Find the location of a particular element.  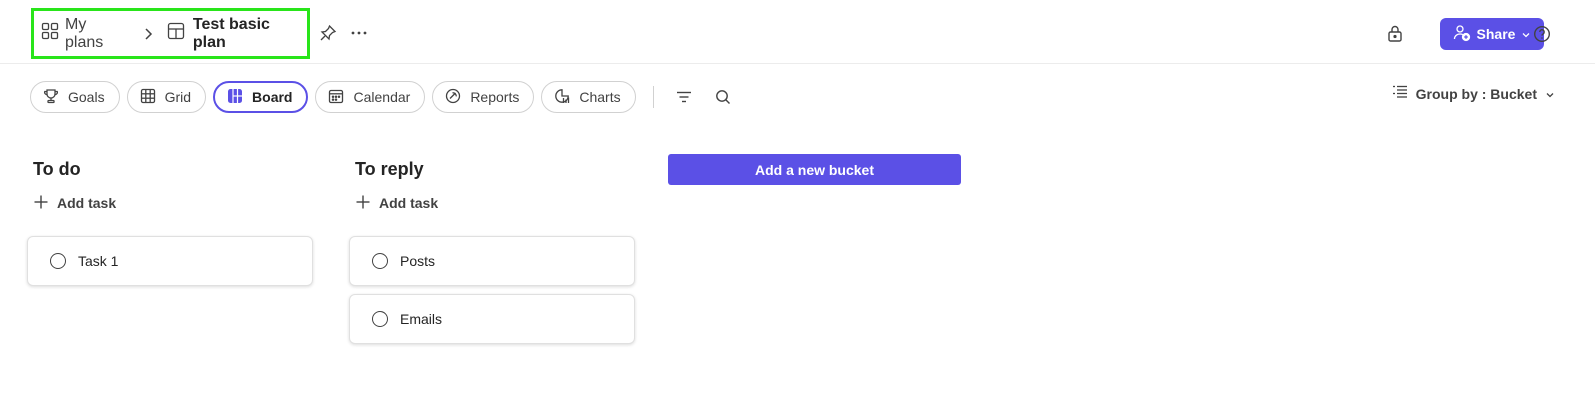

task-card: Emails is located at coordinates (492, 319).